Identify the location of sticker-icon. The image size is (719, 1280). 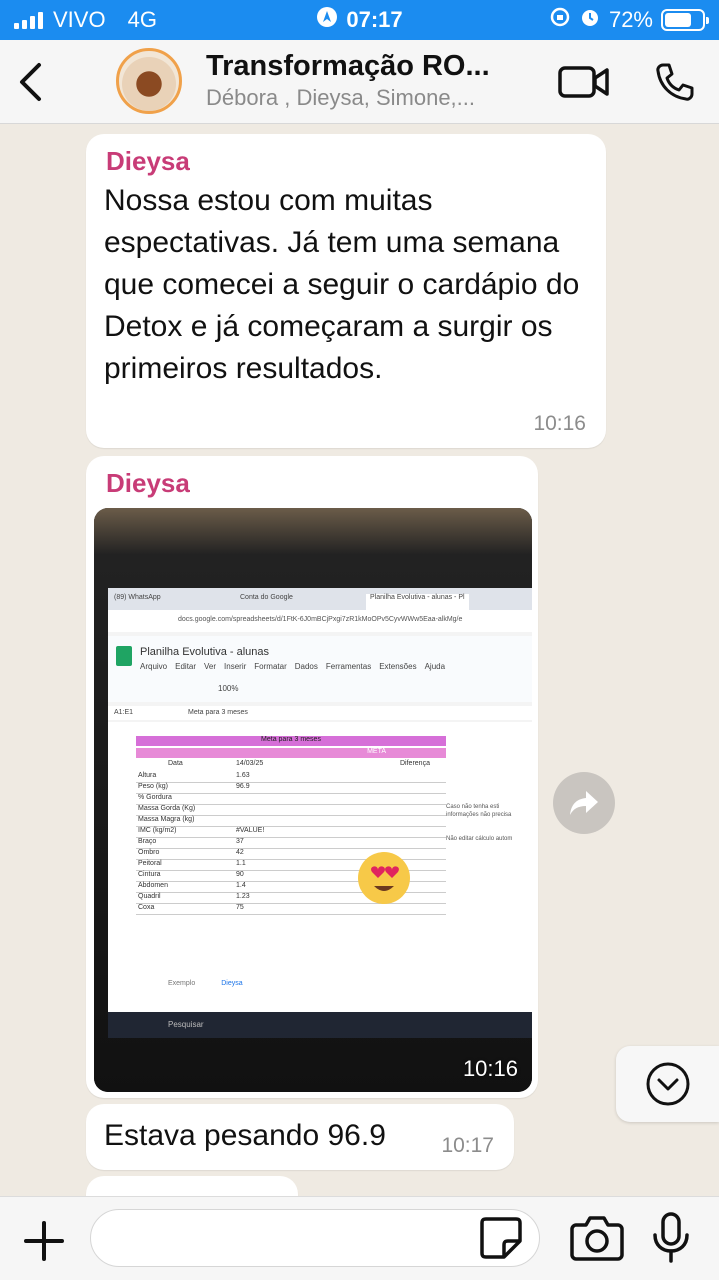
(501, 1238).